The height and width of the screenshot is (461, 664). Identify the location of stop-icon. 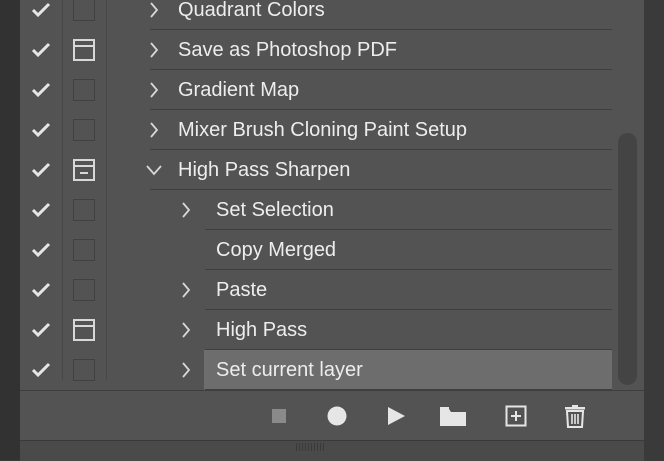
(279, 416).